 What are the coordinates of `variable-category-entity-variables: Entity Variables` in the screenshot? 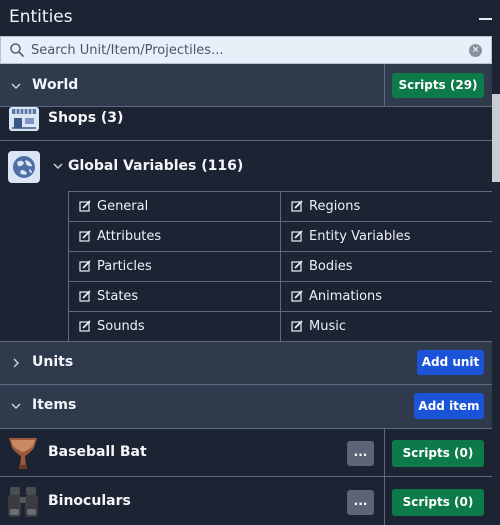 It's located at (386, 237).